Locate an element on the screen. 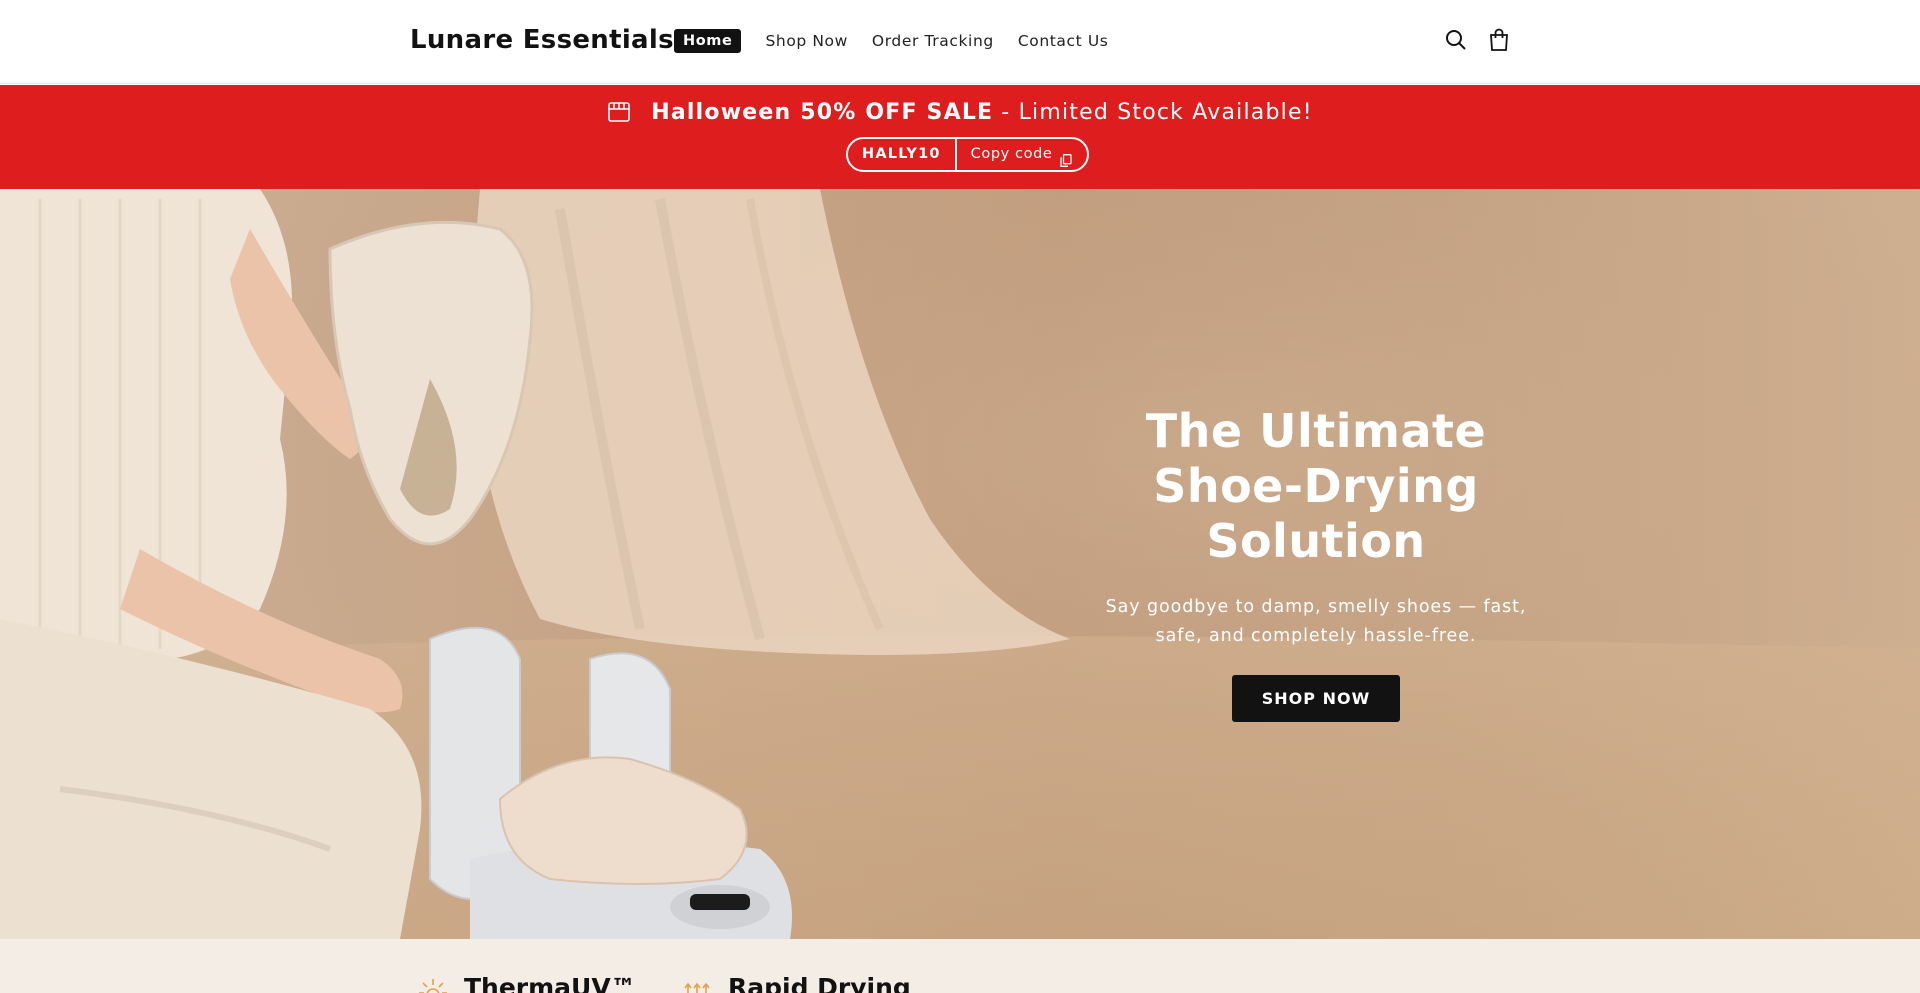  feature-item: Rapid Drying is located at coordinates (796, 983).